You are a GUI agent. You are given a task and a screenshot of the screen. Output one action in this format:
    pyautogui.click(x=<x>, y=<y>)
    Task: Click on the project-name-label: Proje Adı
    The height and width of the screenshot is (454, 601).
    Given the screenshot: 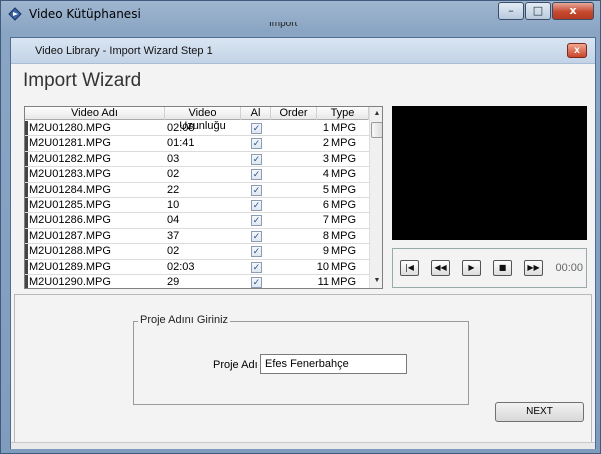 What is the action you would take?
    pyautogui.click(x=235, y=365)
    